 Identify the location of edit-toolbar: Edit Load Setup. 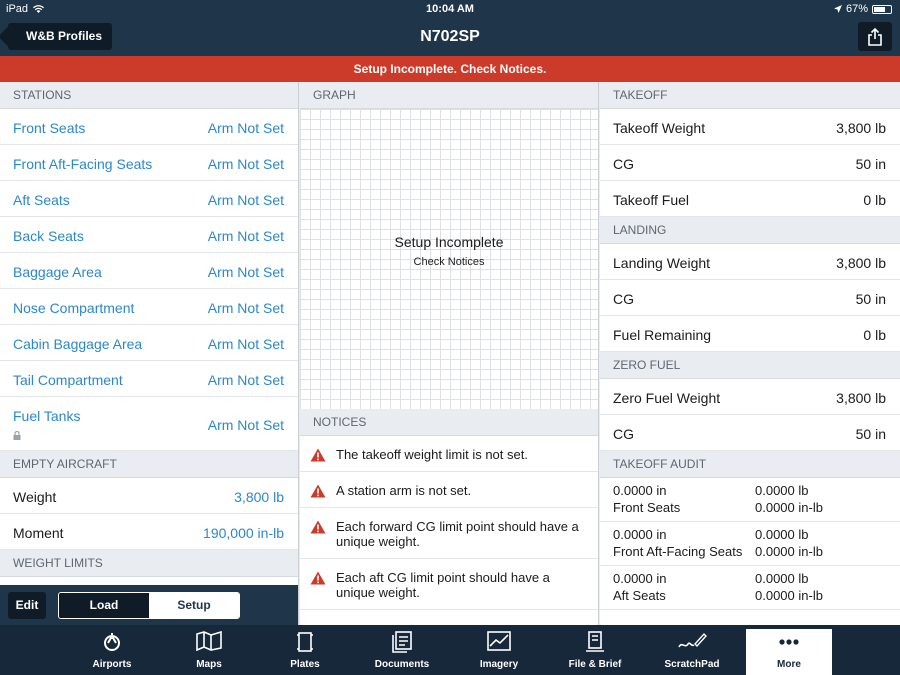
(149, 605).